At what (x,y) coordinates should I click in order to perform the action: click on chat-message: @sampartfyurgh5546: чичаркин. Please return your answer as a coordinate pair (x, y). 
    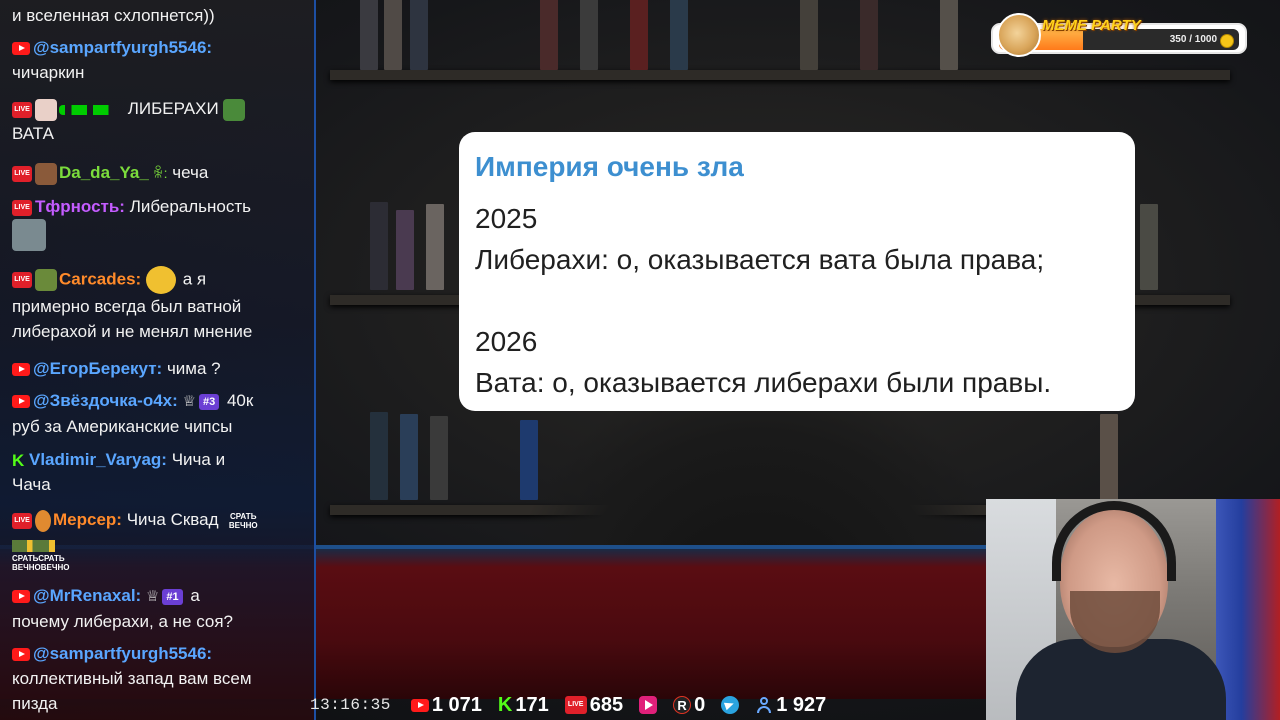
    Looking at the image, I should click on (160, 60).